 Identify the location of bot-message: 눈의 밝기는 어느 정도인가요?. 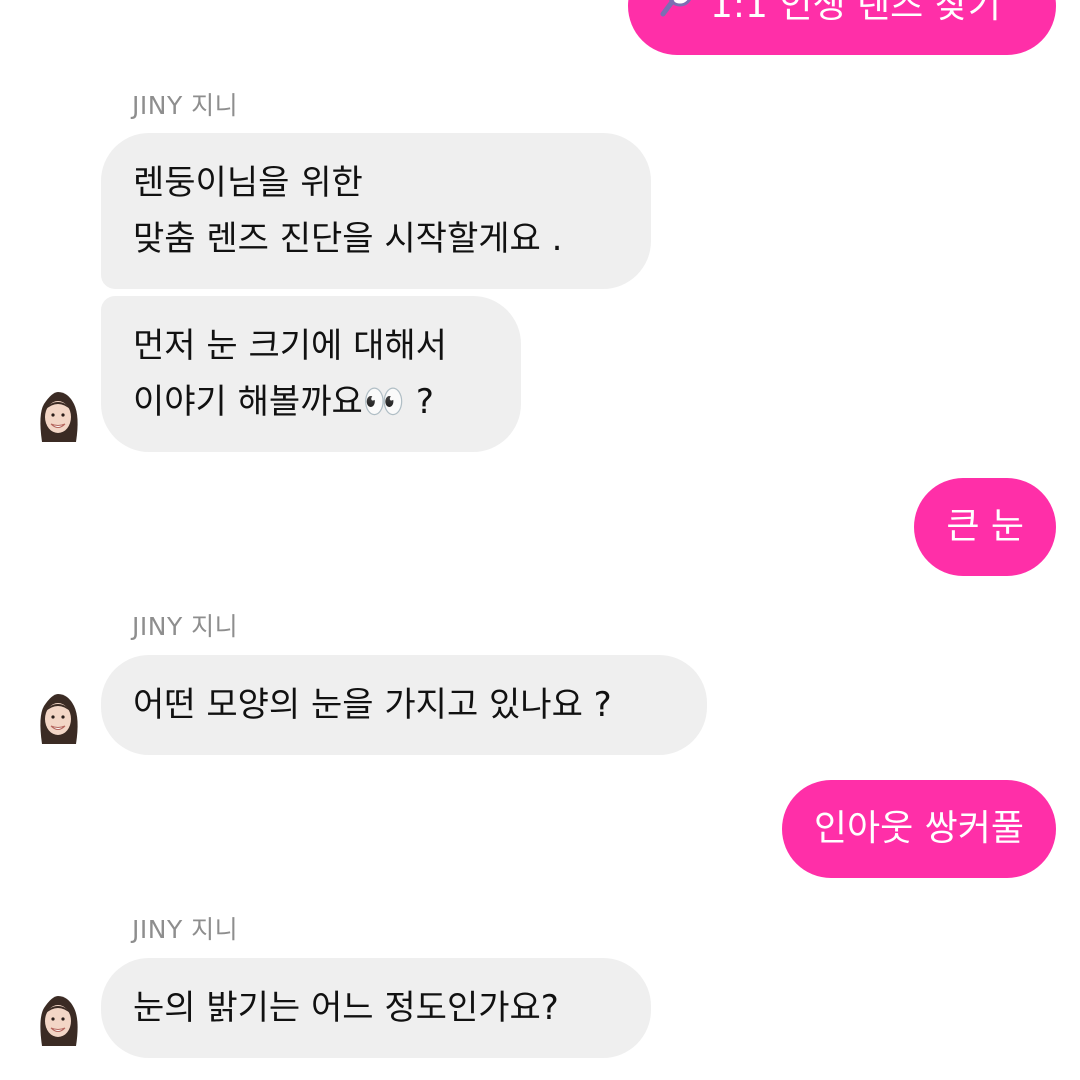
(376, 1008).